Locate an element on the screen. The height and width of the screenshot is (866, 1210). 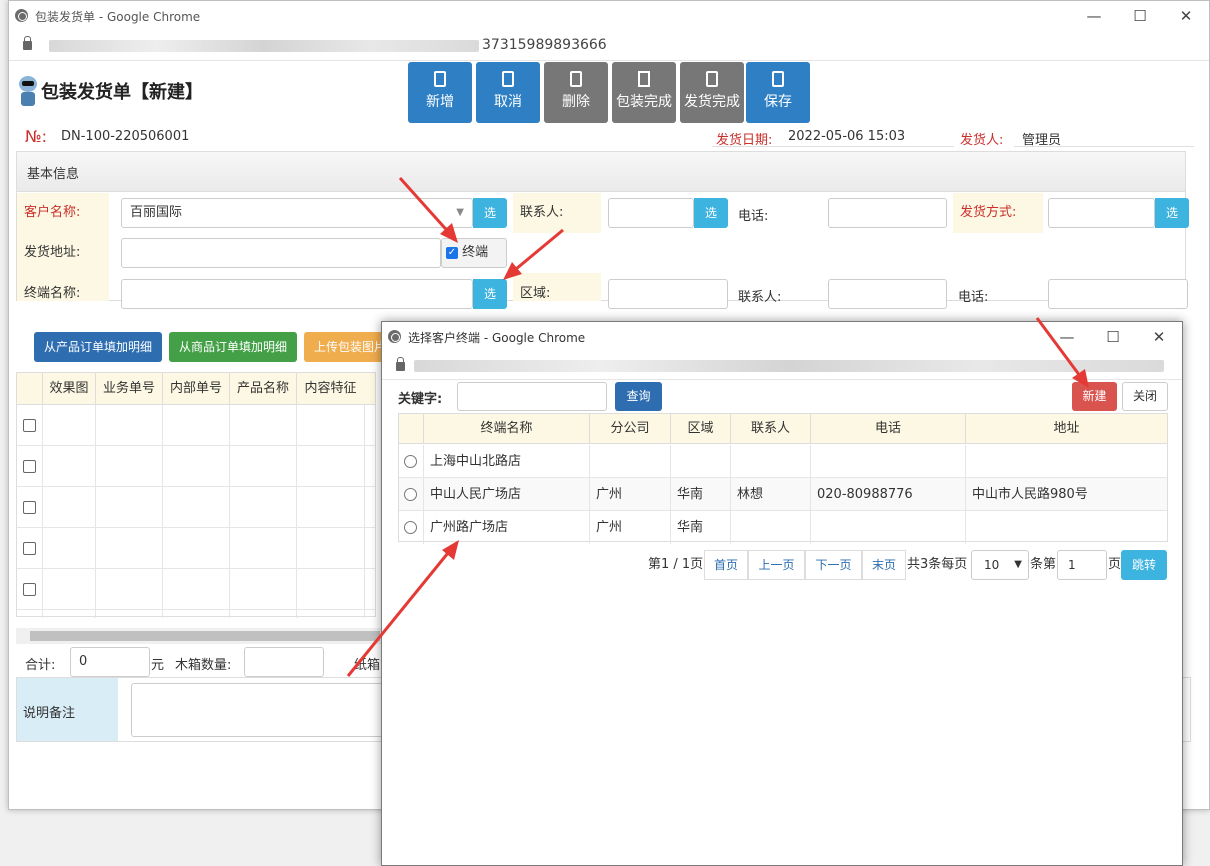
contact-select-button: 选 is located at coordinates (711, 213).